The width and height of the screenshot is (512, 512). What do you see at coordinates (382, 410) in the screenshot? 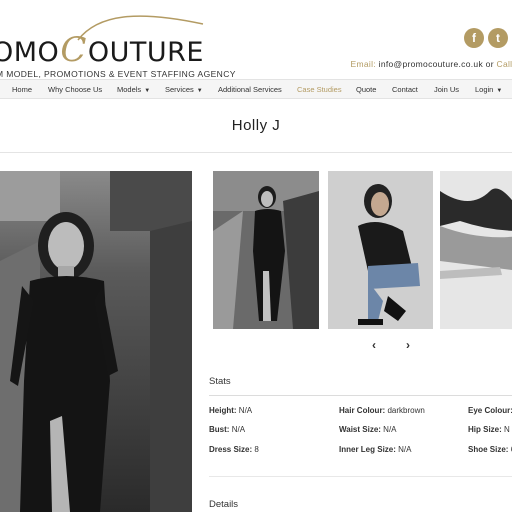
I see `stat-hair-colour: Hair Colour: darkbrown` at bounding box center [382, 410].